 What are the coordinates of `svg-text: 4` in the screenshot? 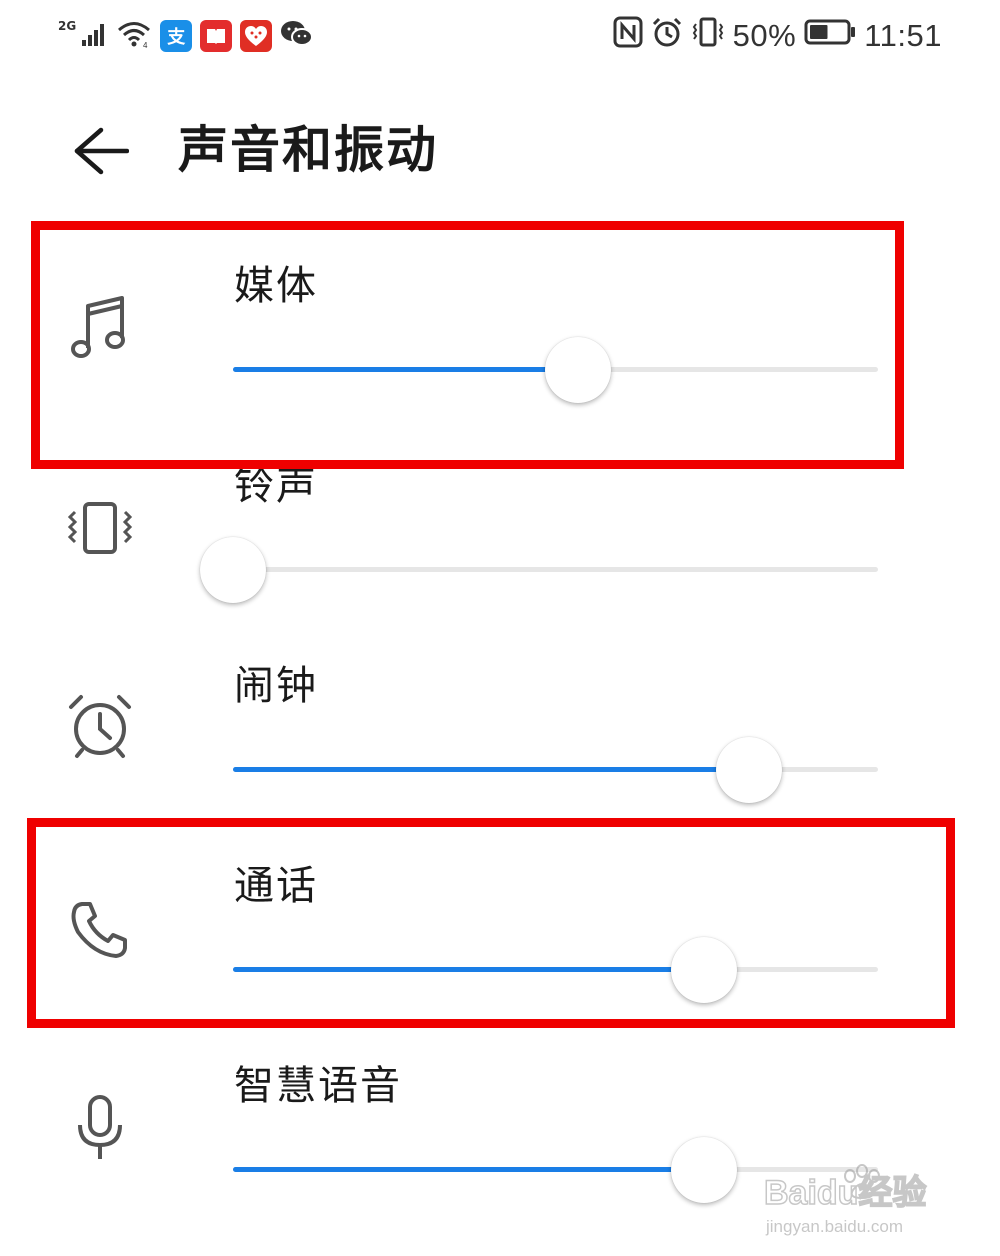 It's located at (145, 45).